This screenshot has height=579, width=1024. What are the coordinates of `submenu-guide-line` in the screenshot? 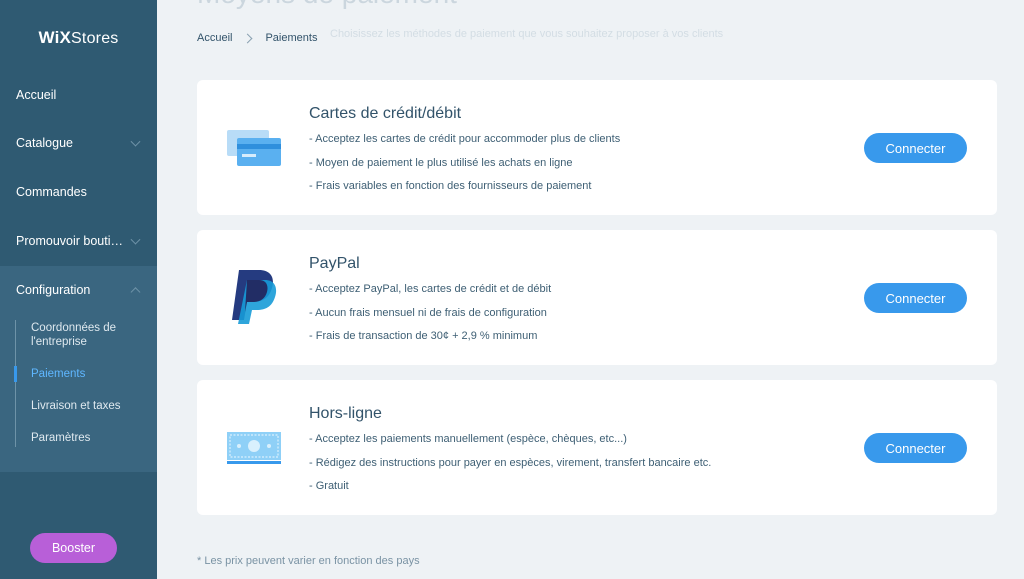 It's located at (15, 383).